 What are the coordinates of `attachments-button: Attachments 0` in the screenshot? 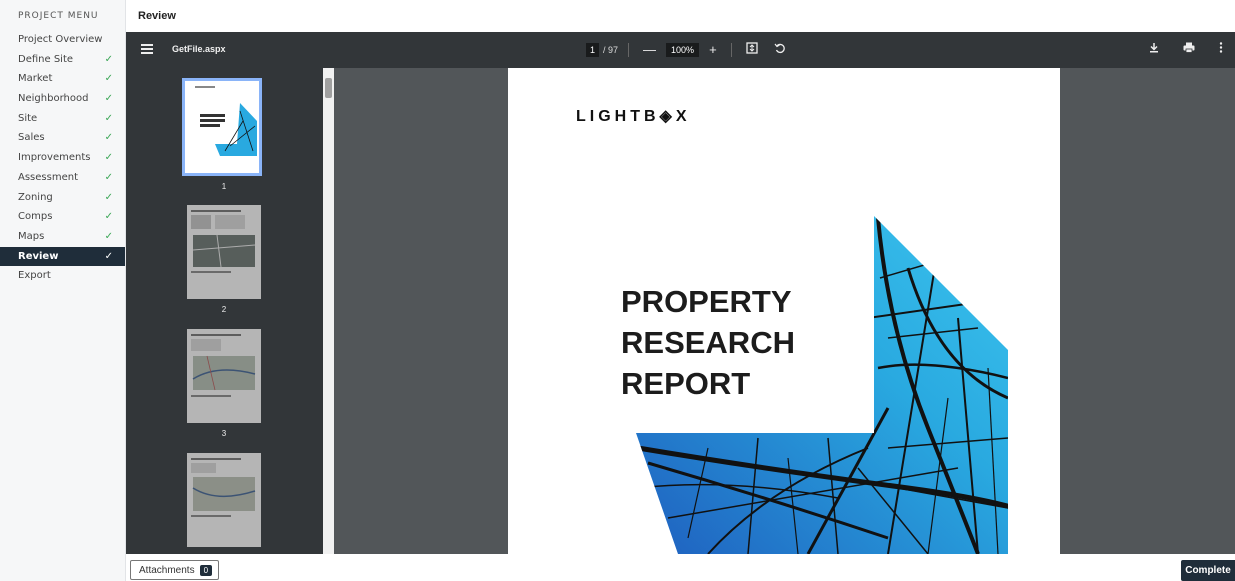 It's located at (175, 570).